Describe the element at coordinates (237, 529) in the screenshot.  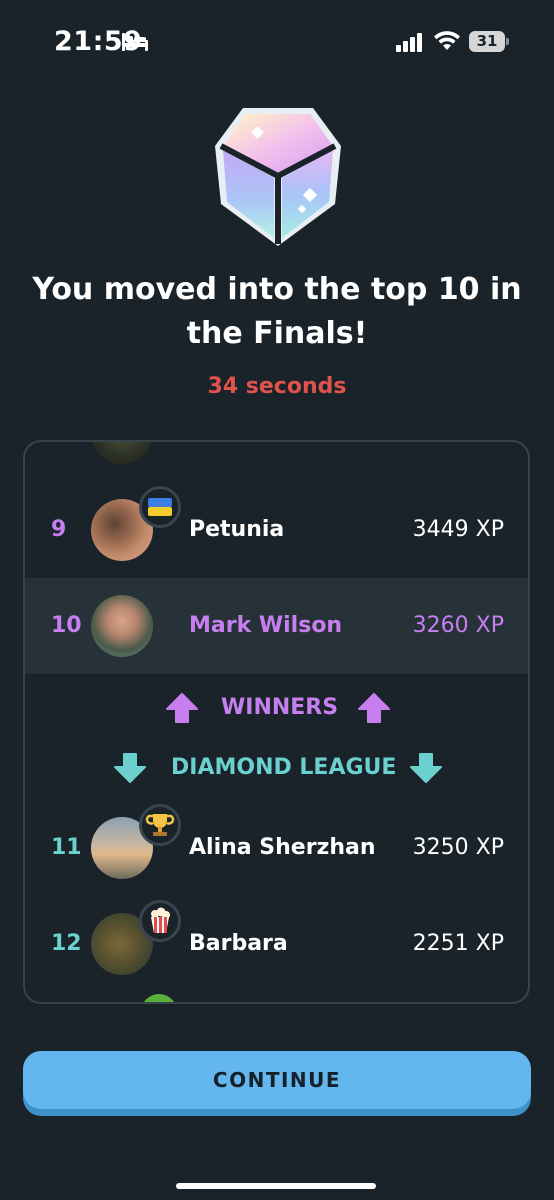
I see `user-name: Petunia` at that location.